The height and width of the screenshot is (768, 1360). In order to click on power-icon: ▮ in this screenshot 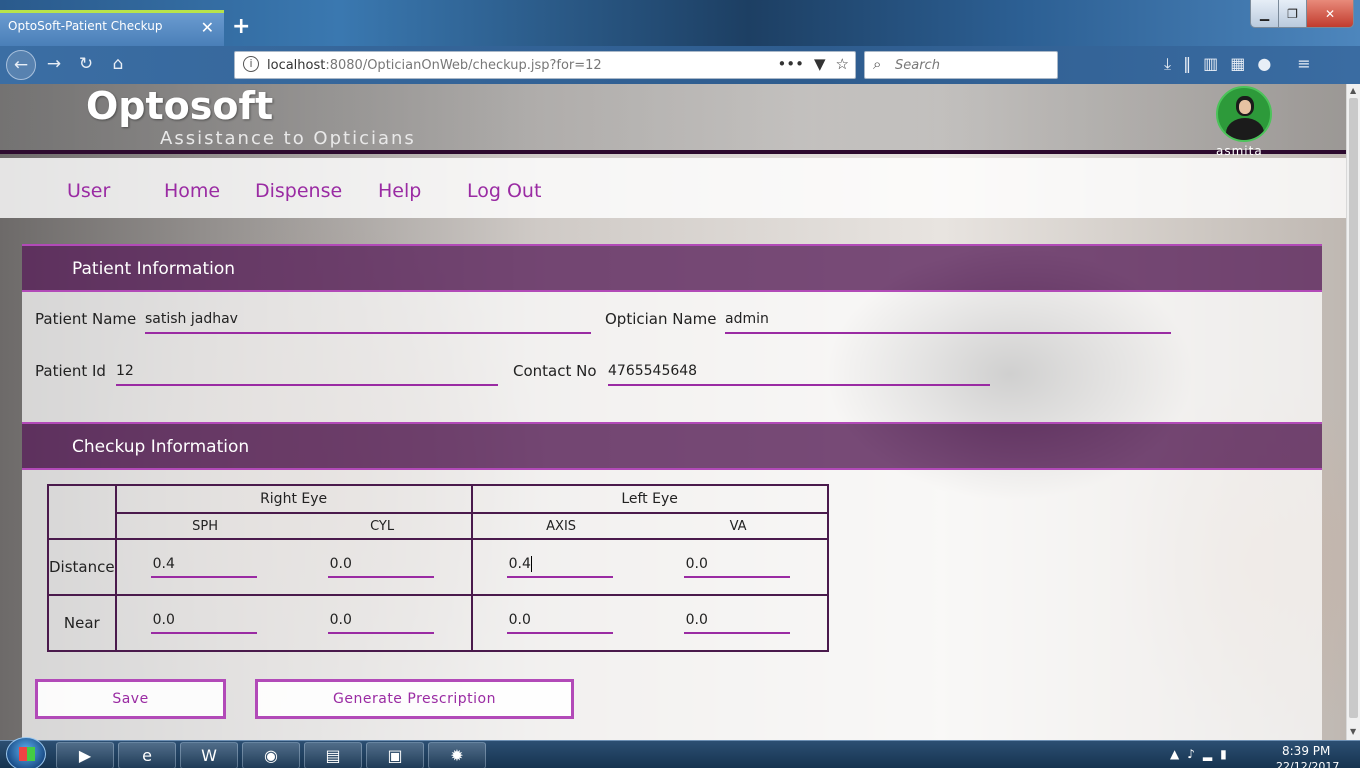, I will do `click(1223, 754)`.